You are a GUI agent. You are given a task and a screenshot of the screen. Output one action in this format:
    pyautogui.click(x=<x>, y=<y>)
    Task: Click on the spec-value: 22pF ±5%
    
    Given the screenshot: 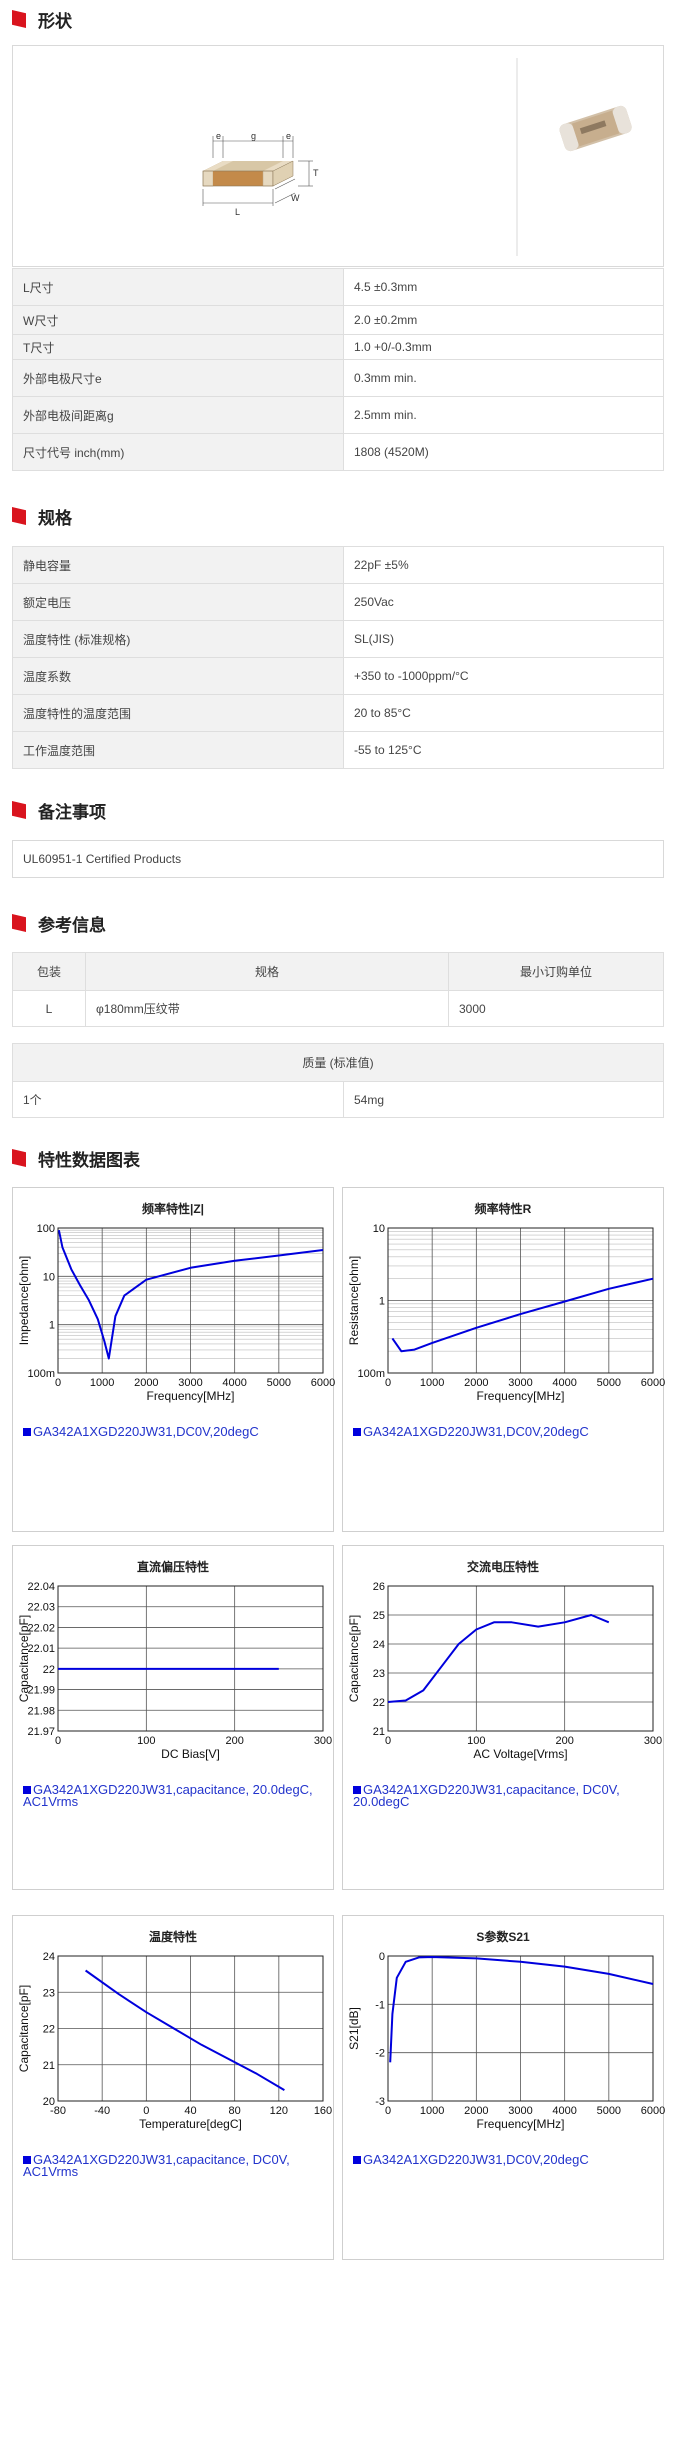 What is the action you would take?
    pyautogui.click(x=503, y=565)
    